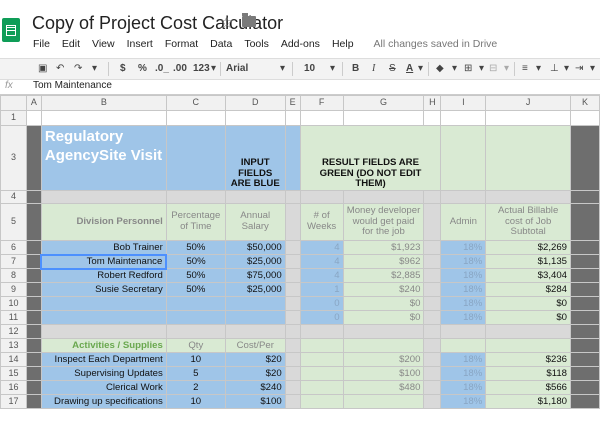 The image size is (600, 434). Describe the element at coordinates (103, 373) in the screenshot. I see `activity-name-cell: Supervising Updates` at that location.